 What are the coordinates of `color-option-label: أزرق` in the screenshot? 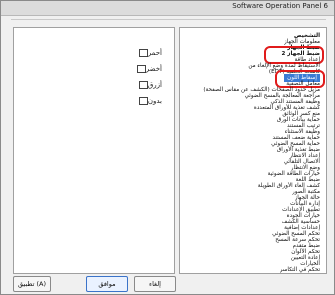 It's located at (154, 85).